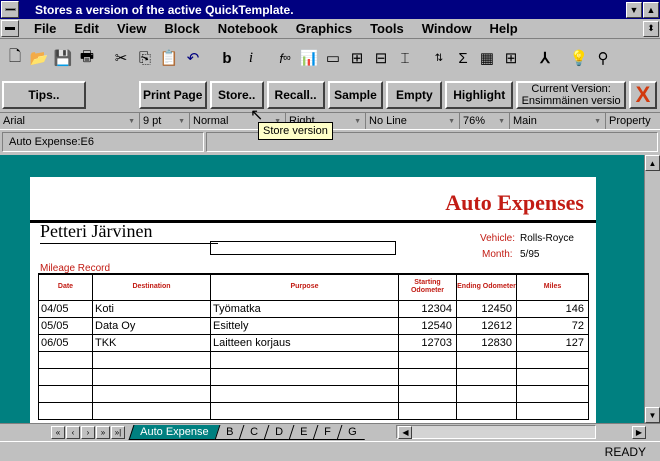 Image resolution: width=660 pixels, height=461 pixels. What do you see at coordinates (405, 432) in the screenshot?
I see `scroll-left-icon: ◀` at bounding box center [405, 432].